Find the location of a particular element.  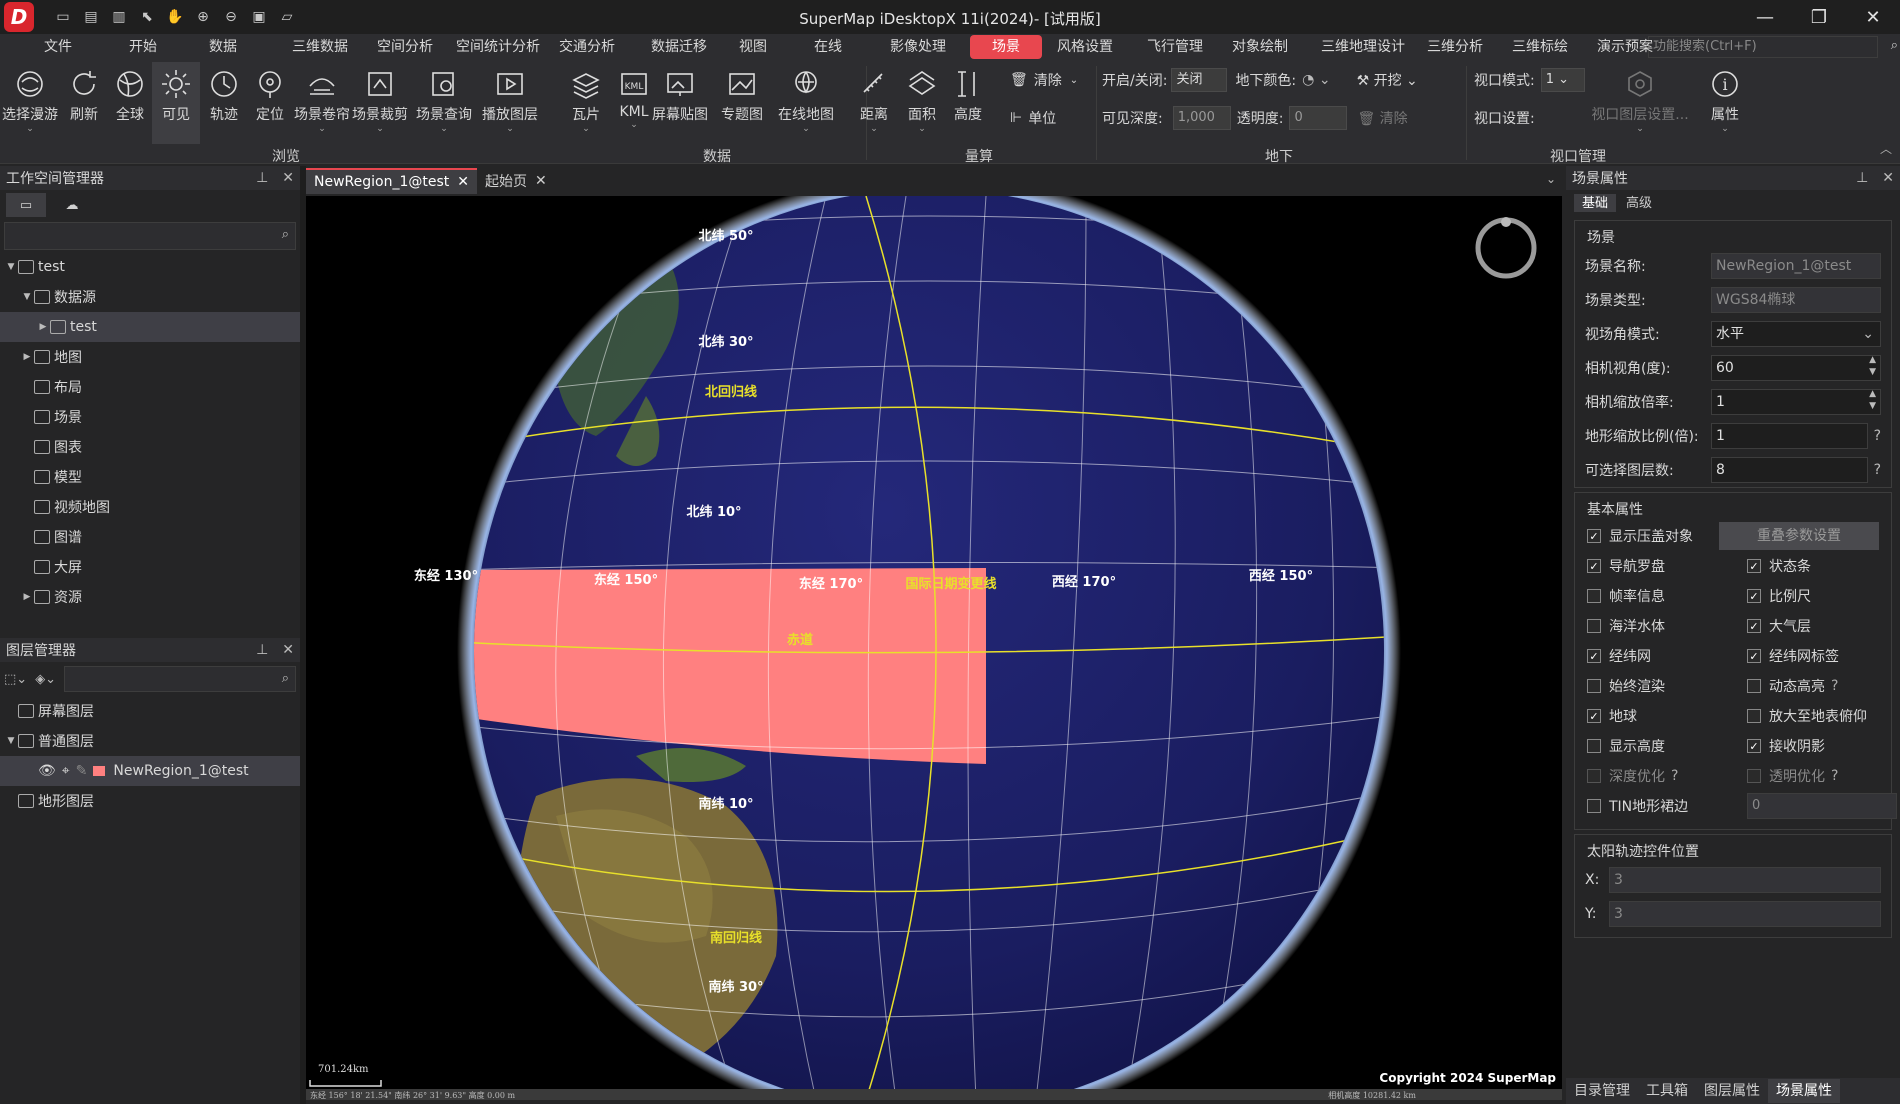

transparency-input: 0 is located at coordinates (1318, 118).